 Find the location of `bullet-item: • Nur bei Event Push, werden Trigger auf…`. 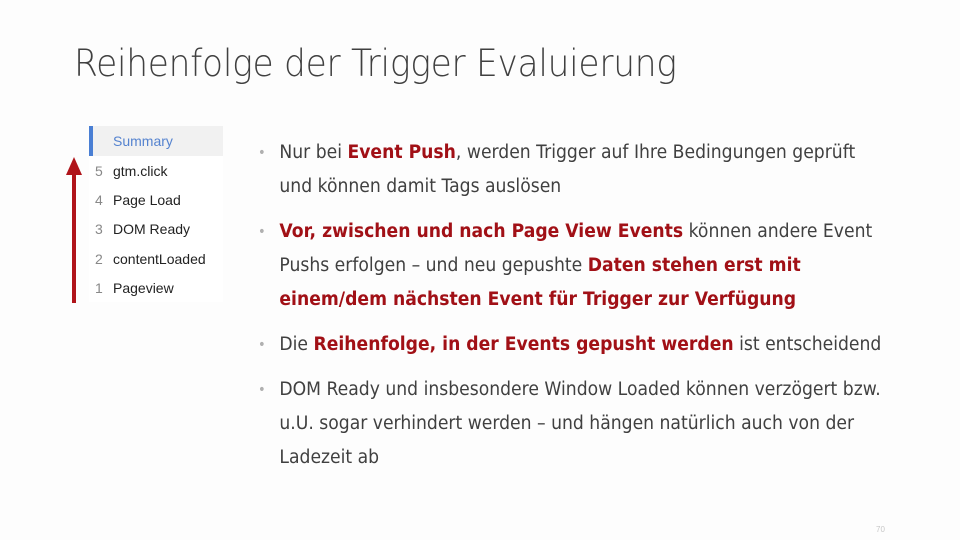

bullet-item: • Nur bei Event Push, werden Trigger auf… is located at coordinates (575, 170).